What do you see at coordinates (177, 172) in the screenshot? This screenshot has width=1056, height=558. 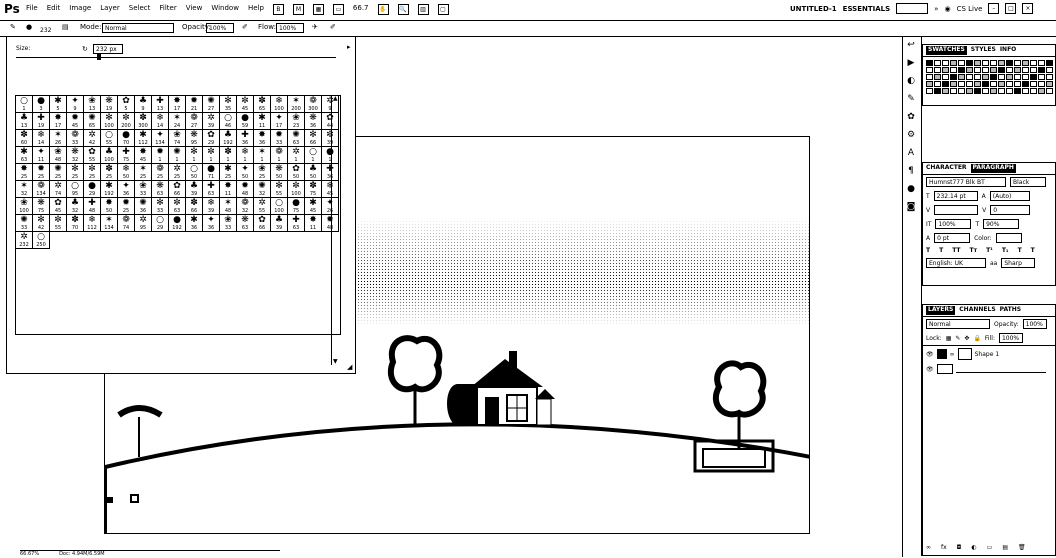 I see `brush-tip-cell: ✲ 25` at bounding box center [177, 172].